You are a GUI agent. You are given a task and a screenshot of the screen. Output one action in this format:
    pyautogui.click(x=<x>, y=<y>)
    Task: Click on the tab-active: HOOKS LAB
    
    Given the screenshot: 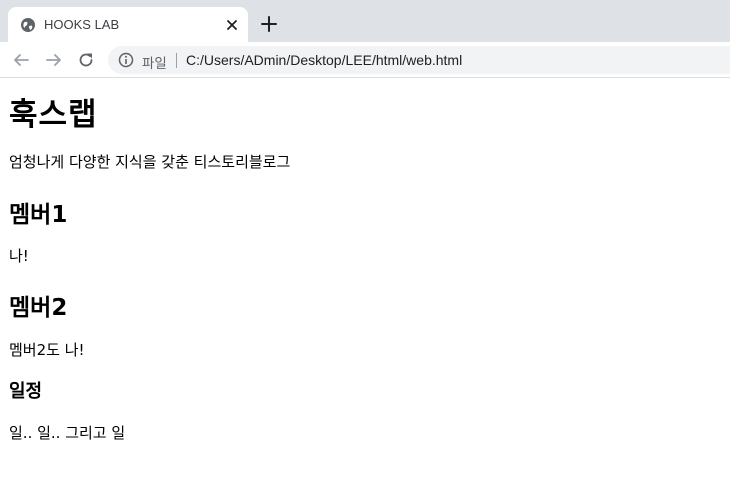 What is the action you would take?
    pyautogui.click(x=128, y=24)
    